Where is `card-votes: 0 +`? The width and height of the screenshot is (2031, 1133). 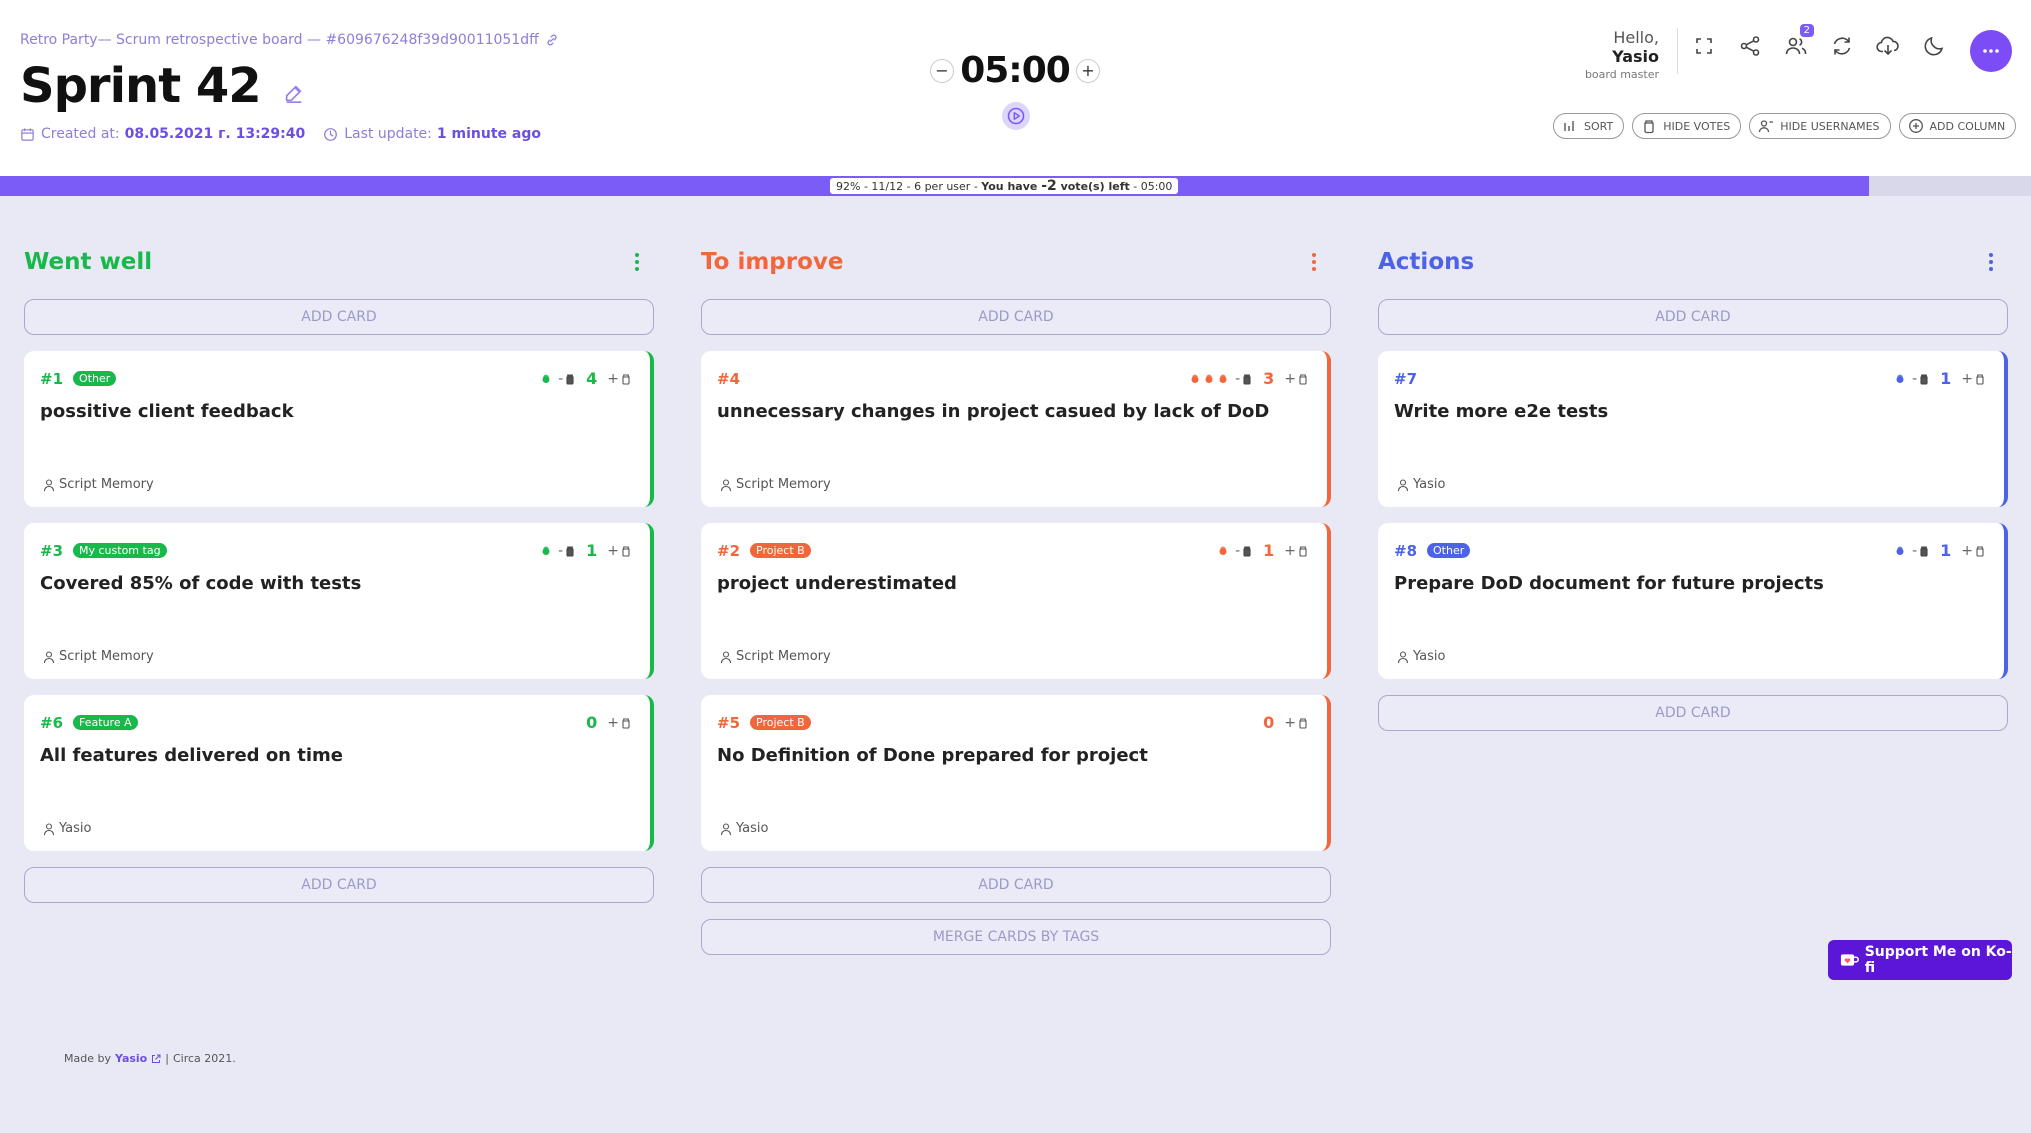 card-votes: 0 + is located at coordinates (607, 722).